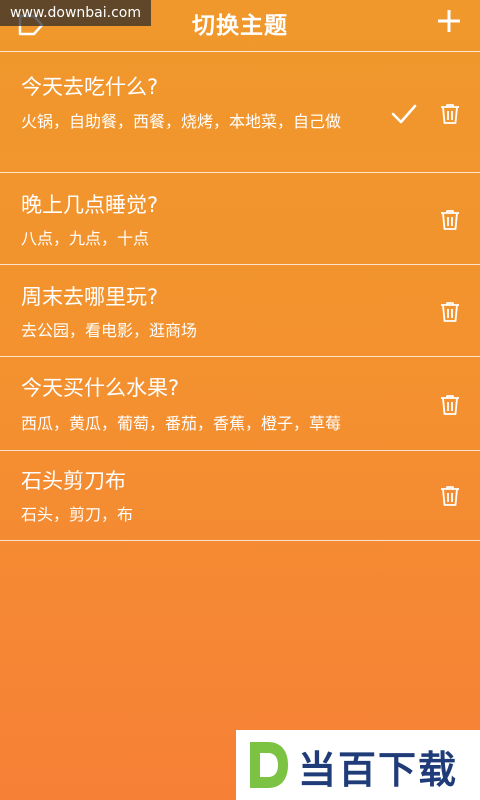 The height and width of the screenshot is (800, 480). What do you see at coordinates (240, 219) in the screenshot?
I see `topic-row: 晚上几点睡觉? 八点，九点，十点` at bounding box center [240, 219].